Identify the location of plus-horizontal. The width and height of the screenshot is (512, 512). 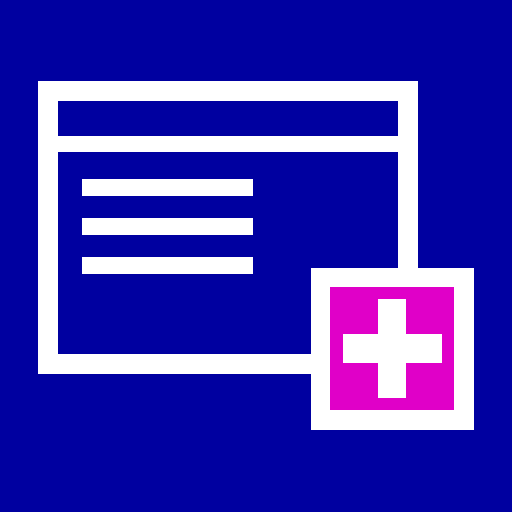
(392, 348).